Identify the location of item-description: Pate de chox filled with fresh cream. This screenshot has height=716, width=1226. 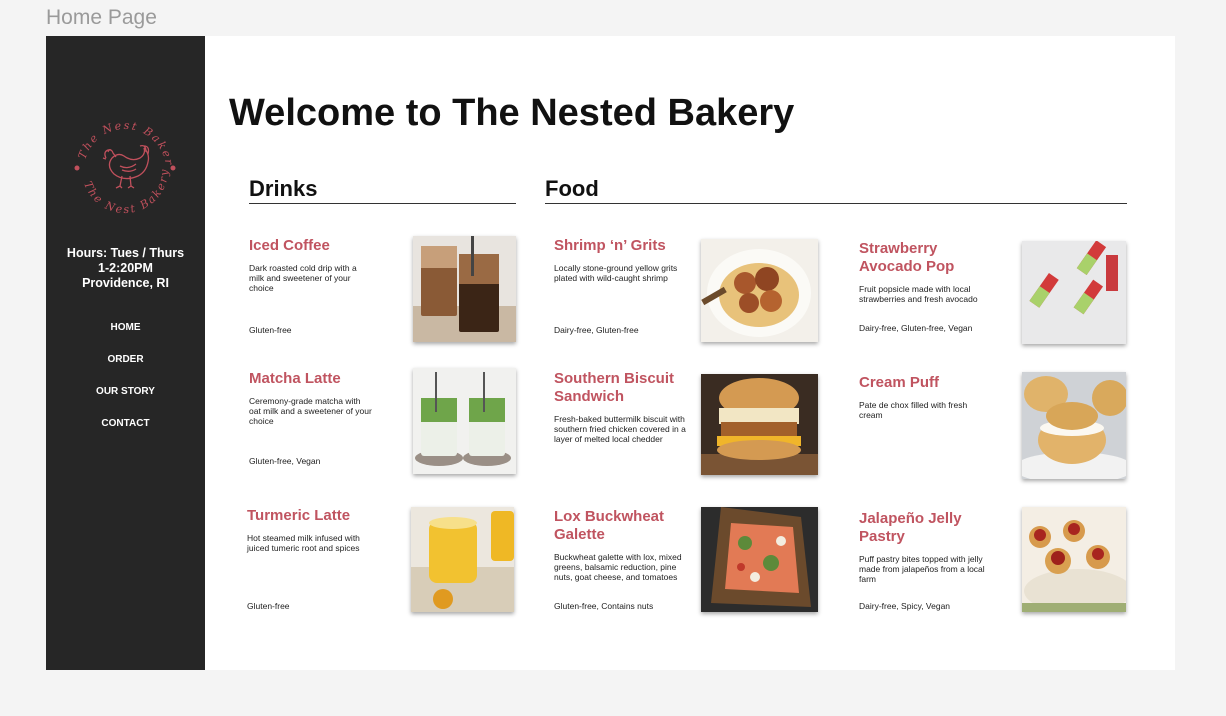
(913, 410).